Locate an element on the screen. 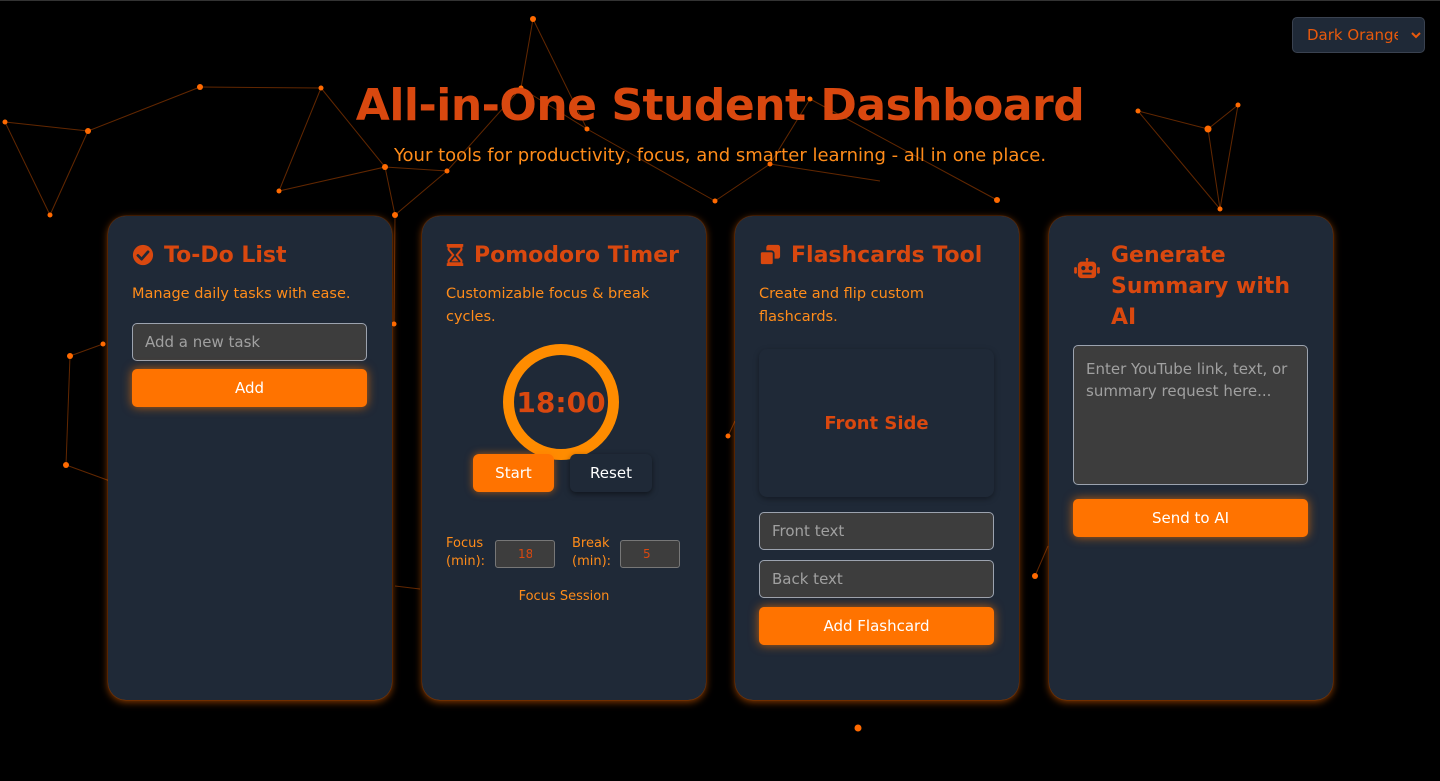  timer-ring: 18:00 is located at coordinates (561, 402).